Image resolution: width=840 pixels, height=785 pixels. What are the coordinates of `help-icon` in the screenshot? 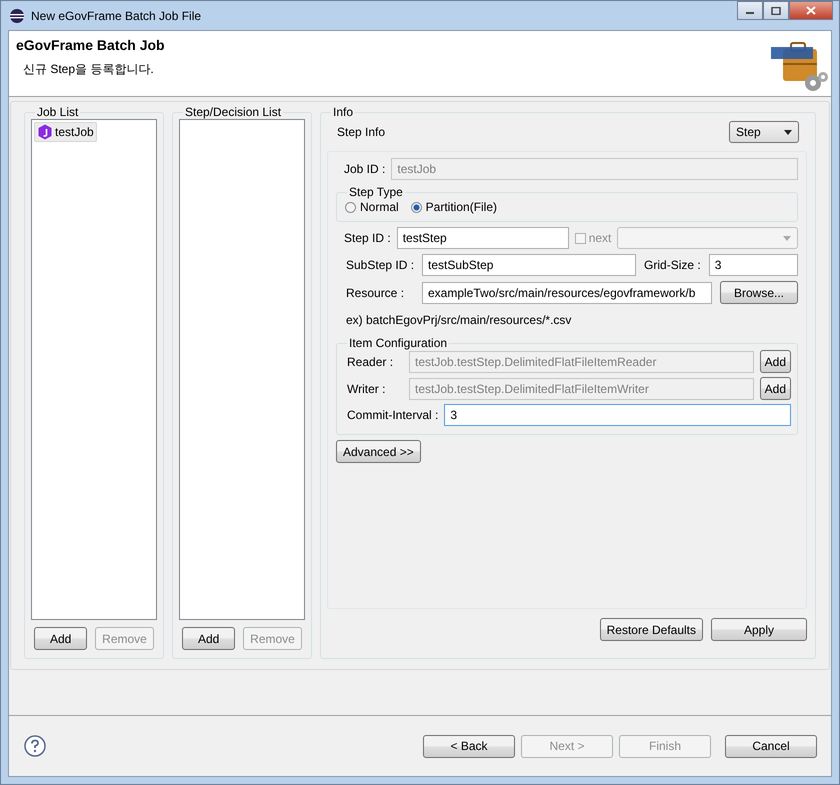 It's located at (35, 746).